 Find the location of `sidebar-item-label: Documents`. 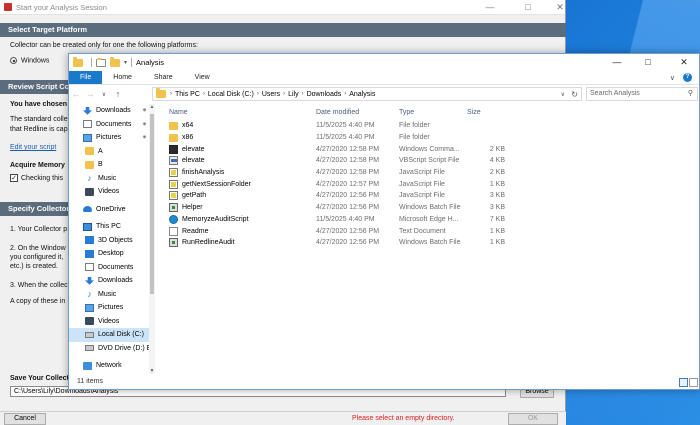

sidebar-item-label: Documents is located at coordinates (116, 267).